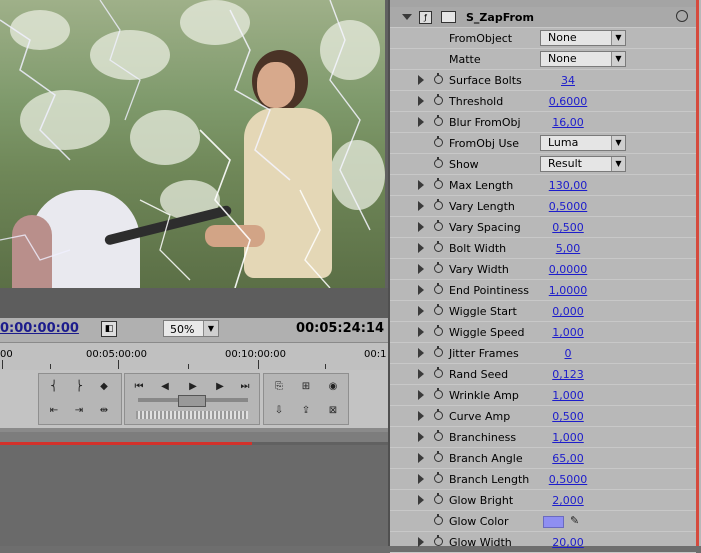 This screenshot has height=553, width=701. I want to click on marker-icon: ◆, so click(104, 387).